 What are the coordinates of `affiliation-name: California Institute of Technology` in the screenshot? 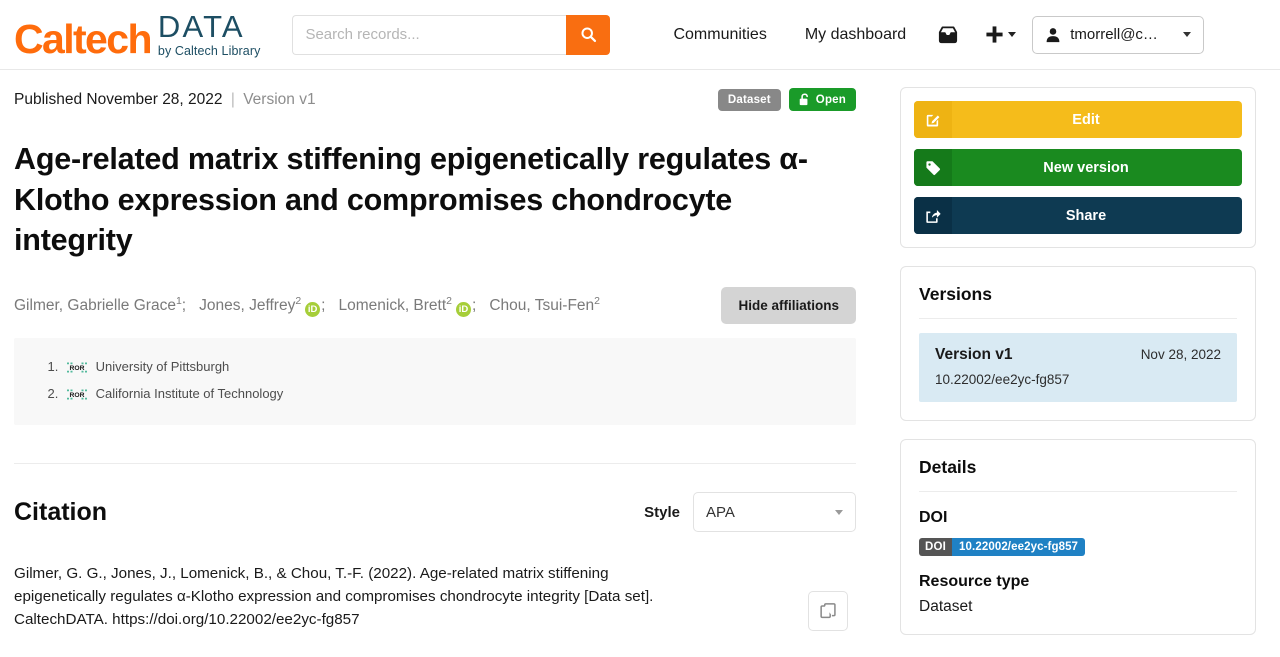 It's located at (189, 393).